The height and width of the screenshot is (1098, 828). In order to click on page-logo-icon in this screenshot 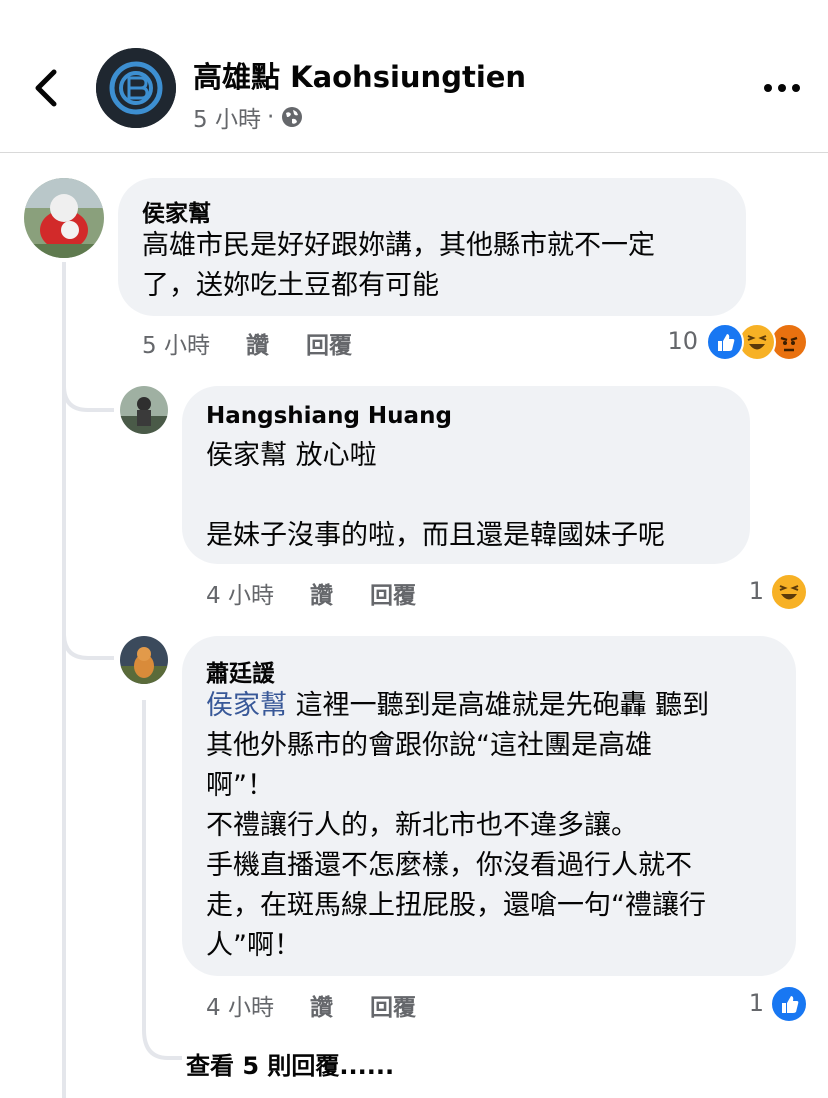, I will do `click(136, 88)`.